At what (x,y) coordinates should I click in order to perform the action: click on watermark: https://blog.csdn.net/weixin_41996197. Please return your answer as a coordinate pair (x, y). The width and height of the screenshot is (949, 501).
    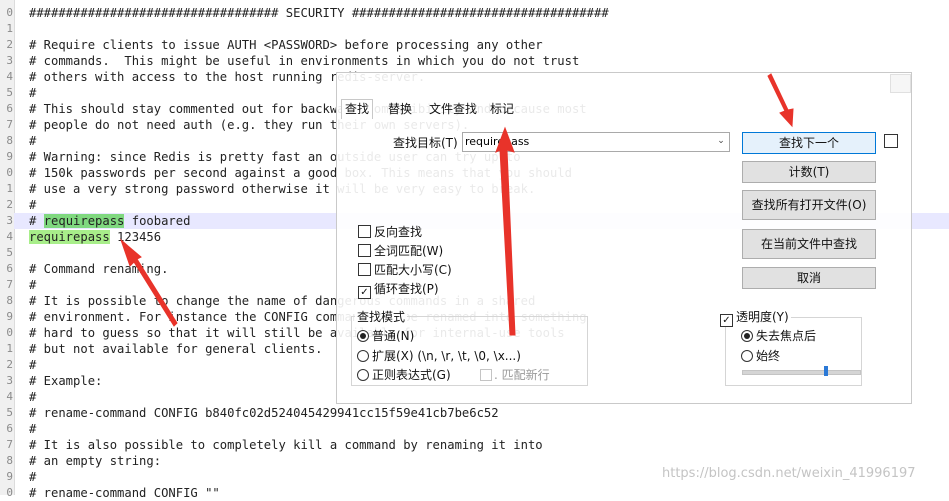
    Looking at the image, I should click on (789, 473).